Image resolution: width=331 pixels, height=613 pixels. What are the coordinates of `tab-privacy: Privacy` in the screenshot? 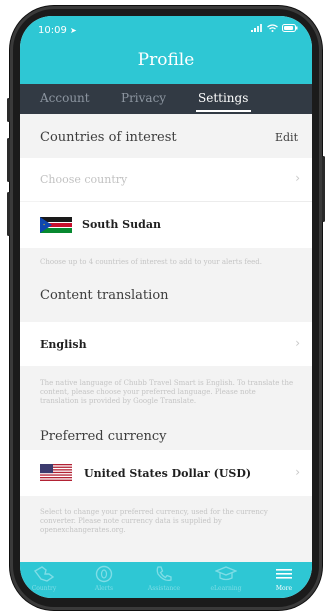 It's located at (143, 98).